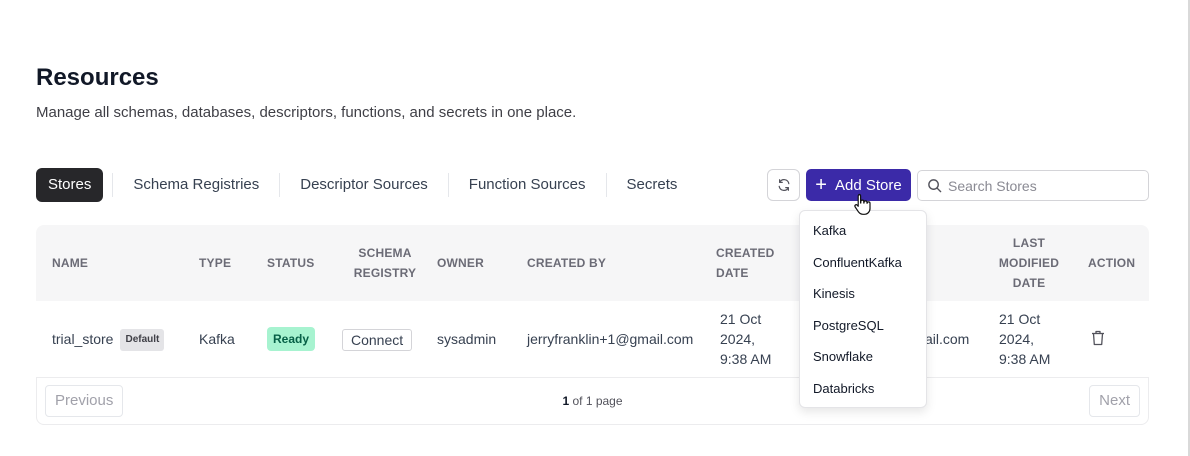 This screenshot has width=1190, height=456. What do you see at coordinates (746, 263) in the screenshot?
I see `column-header-created-date: CREATED DATE` at bounding box center [746, 263].